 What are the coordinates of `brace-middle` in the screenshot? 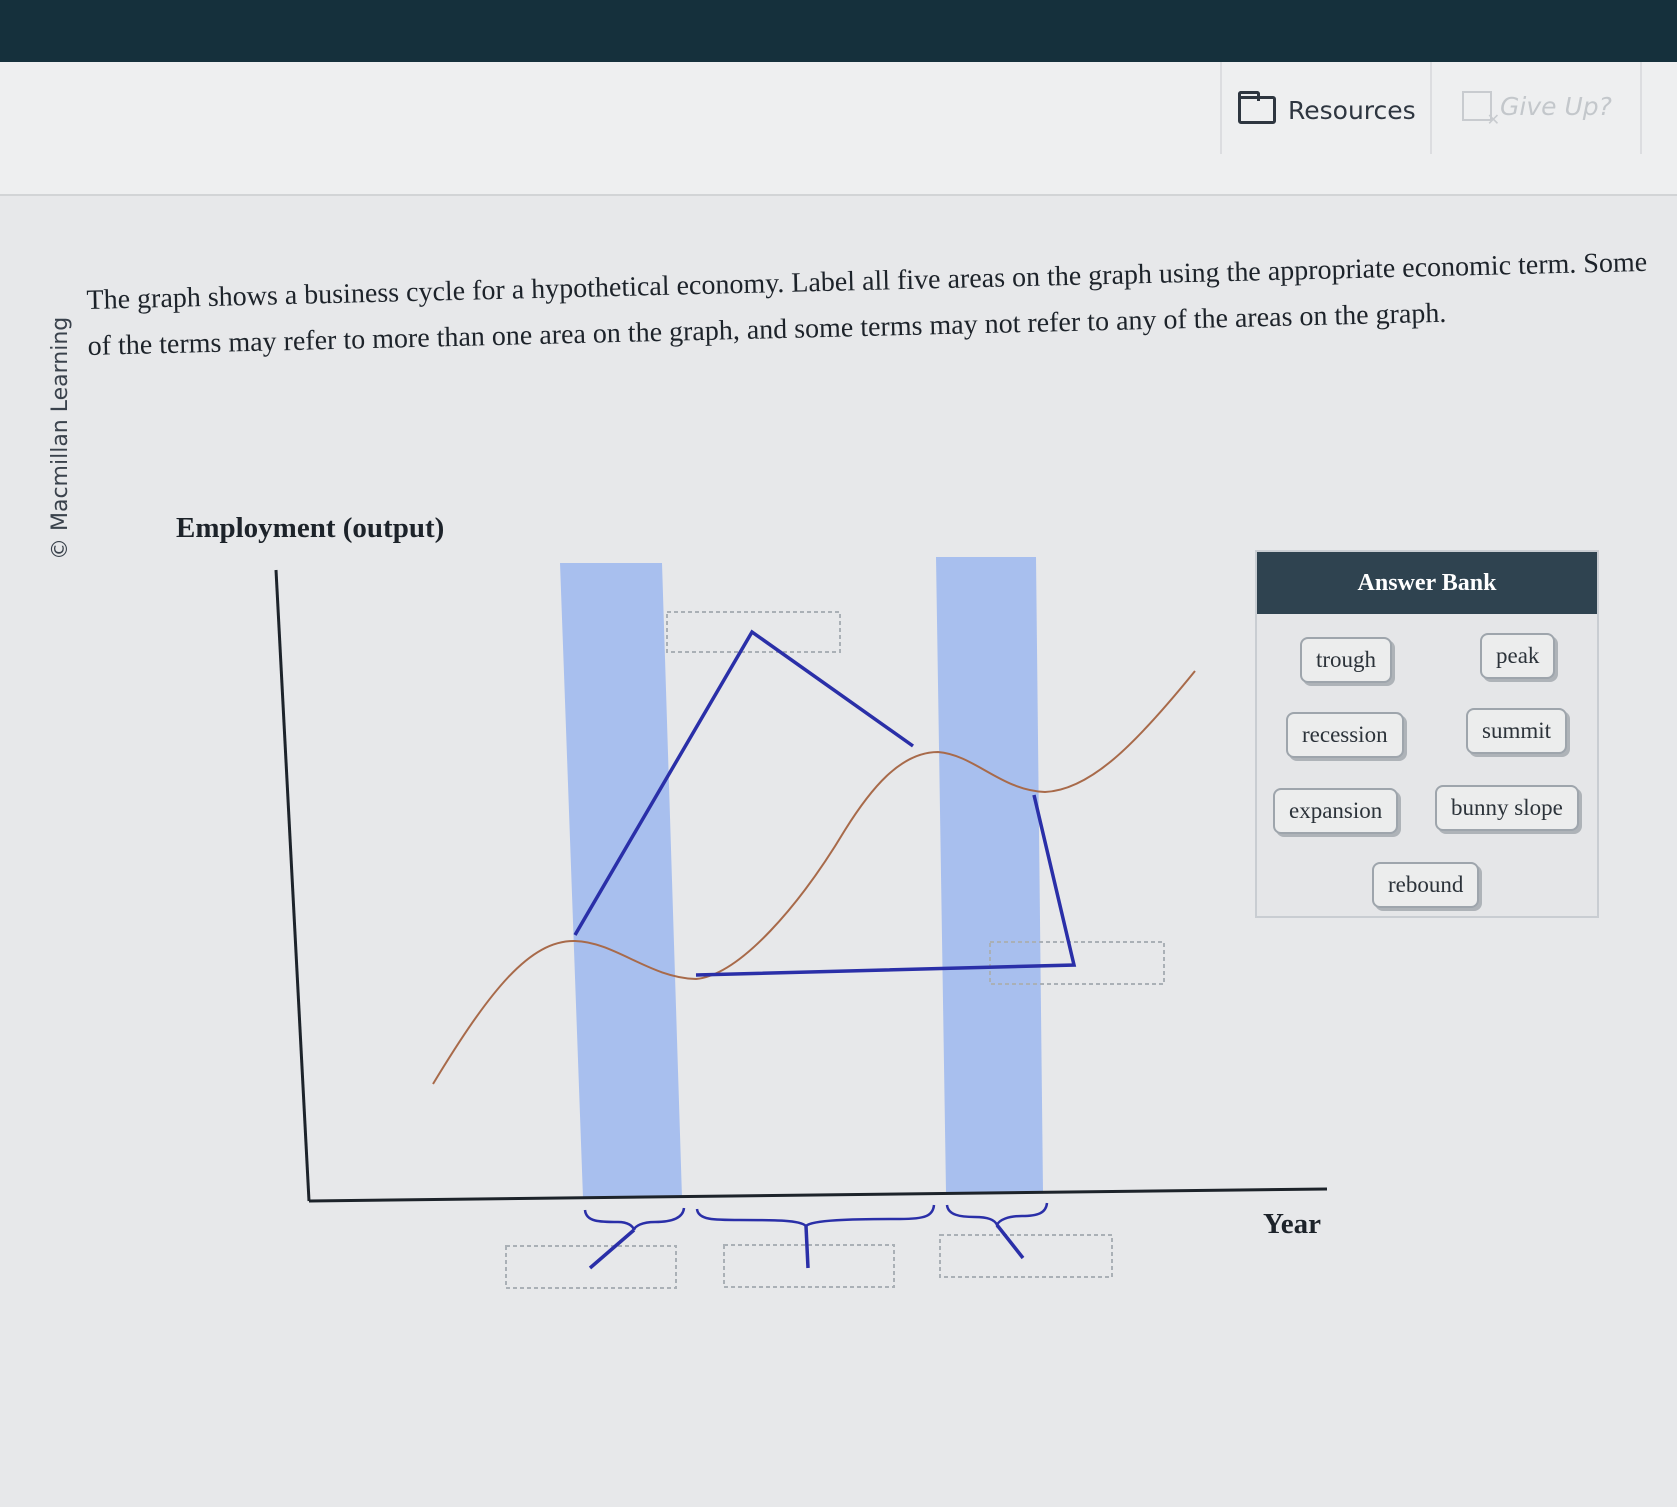 It's located at (815, 1216).